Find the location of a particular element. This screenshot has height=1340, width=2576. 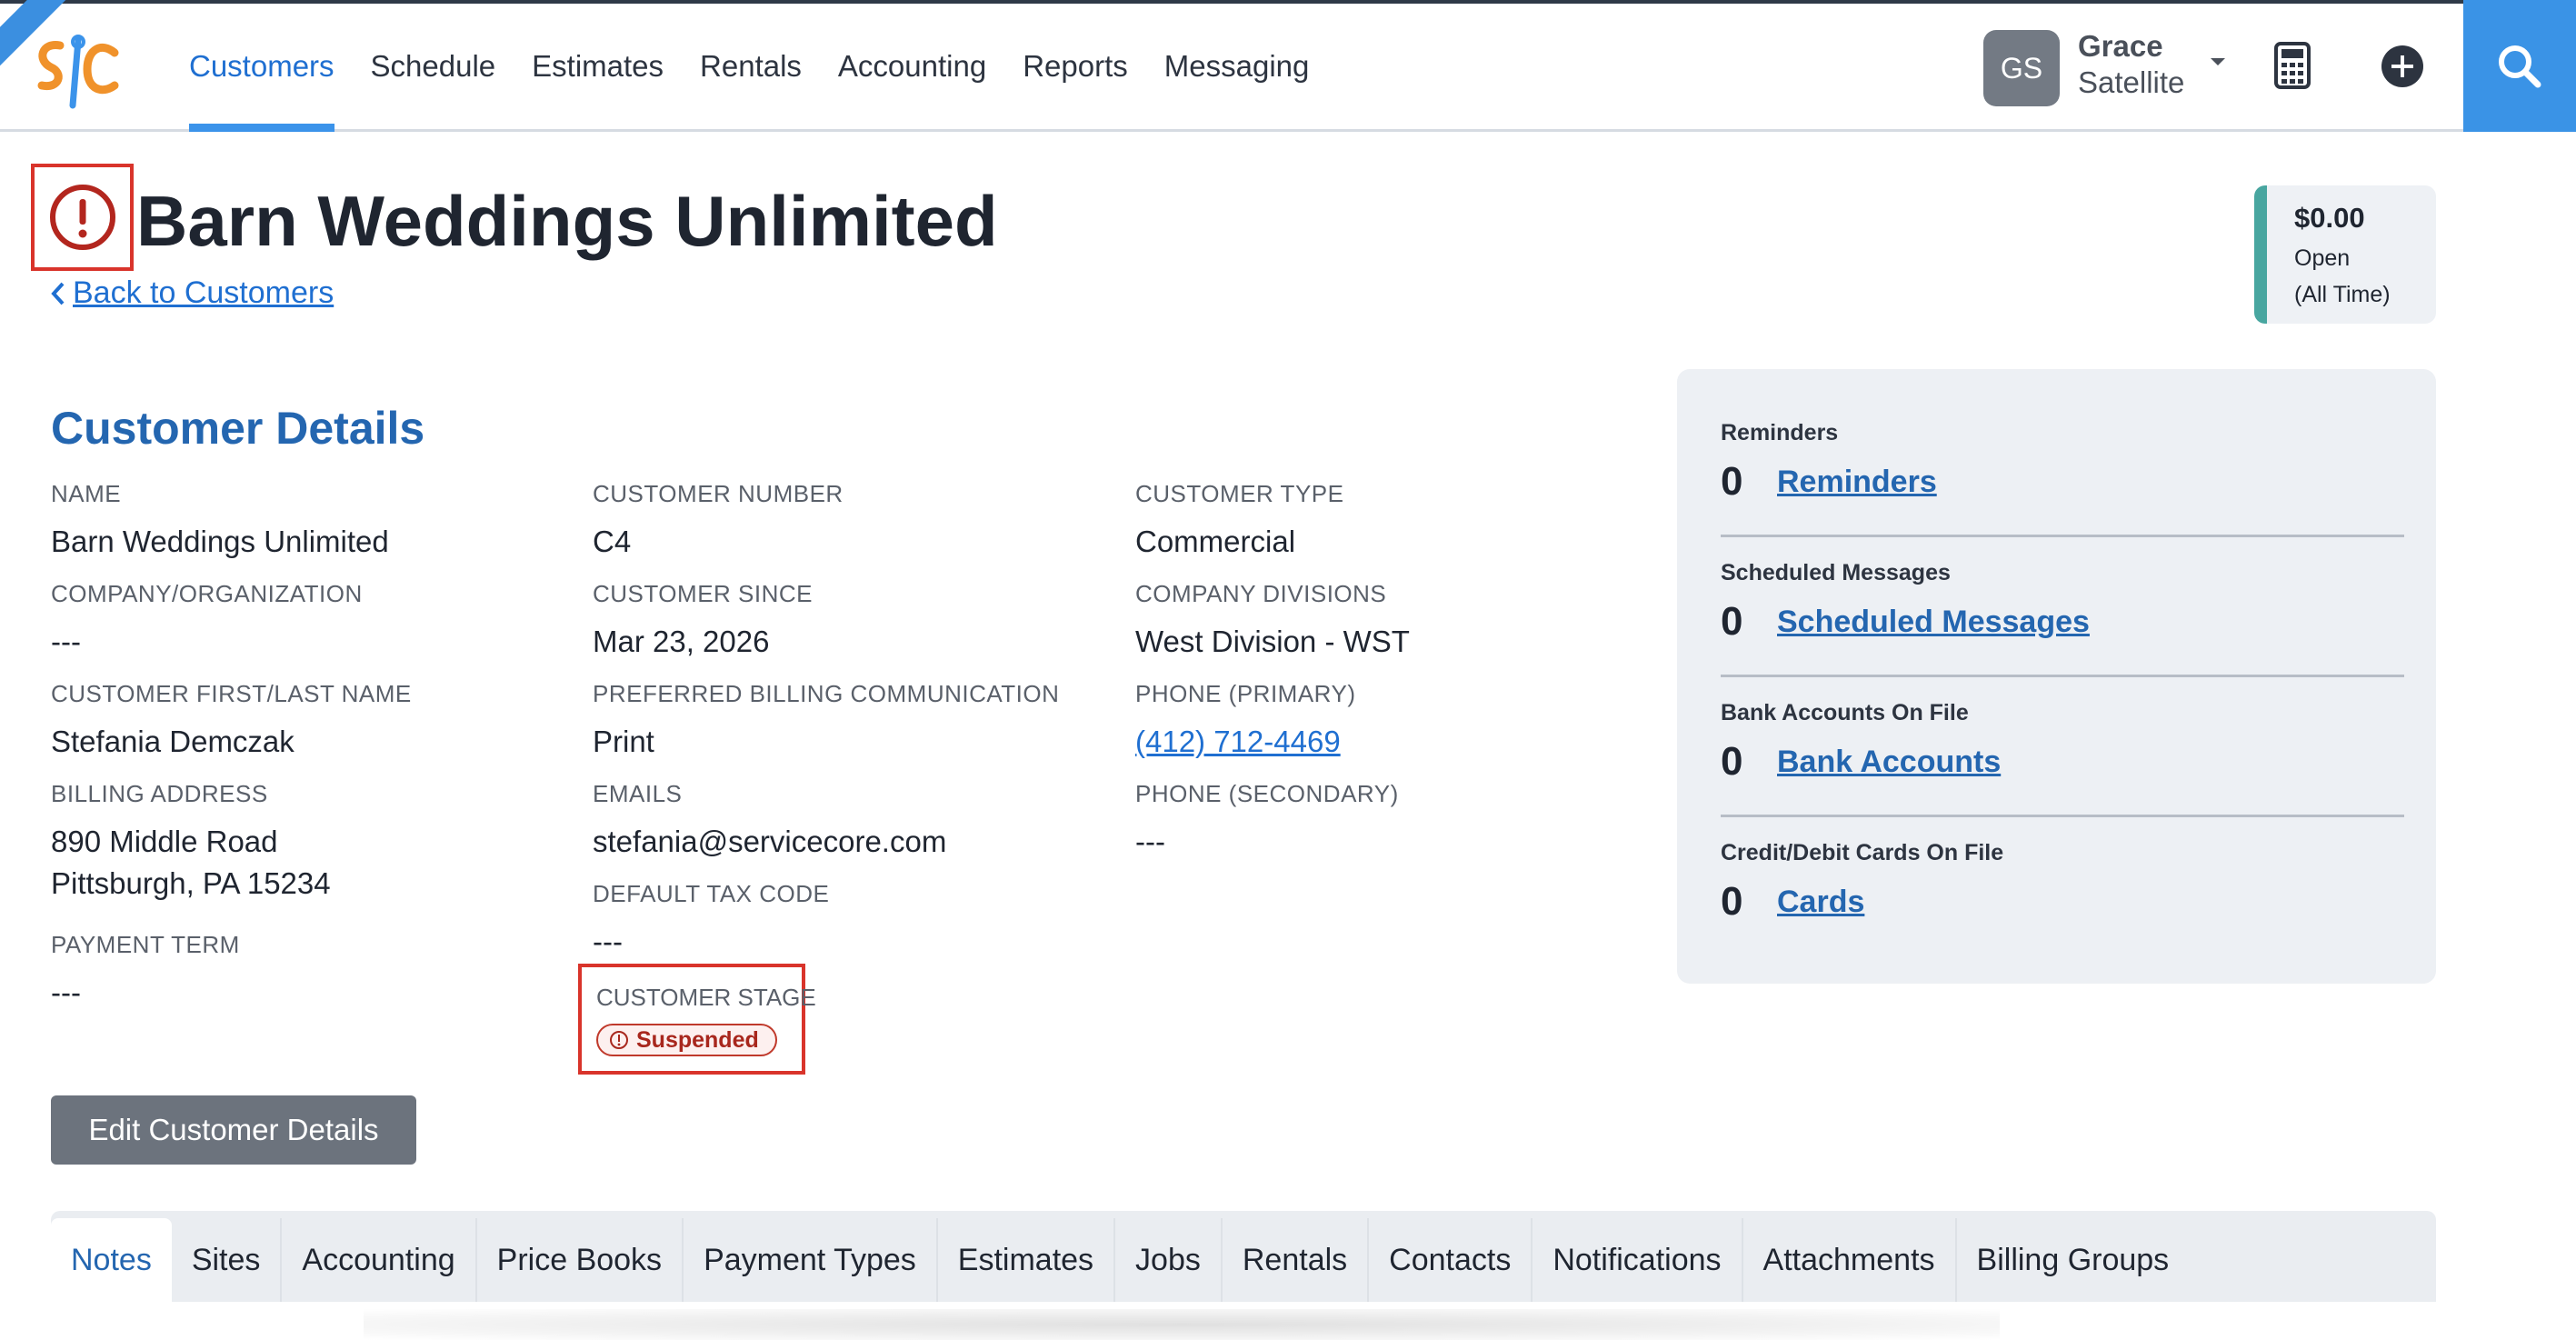

tab-payment-types: Payment Types is located at coordinates (811, 1260).